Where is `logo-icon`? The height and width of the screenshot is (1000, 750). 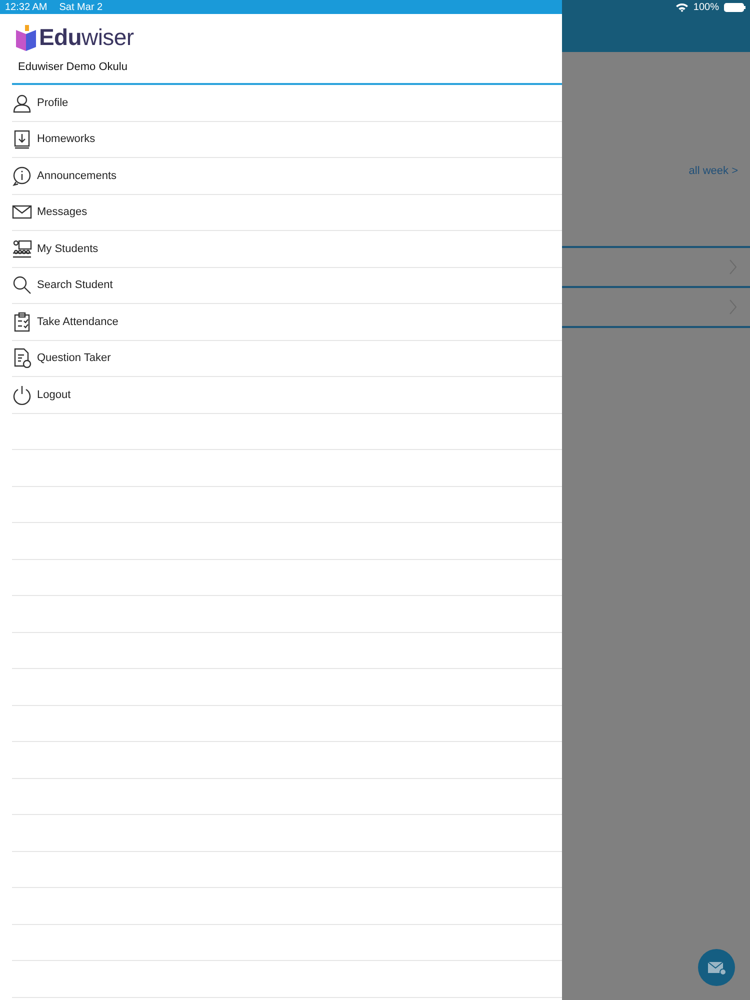
logo-icon is located at coordinates (26, 37).